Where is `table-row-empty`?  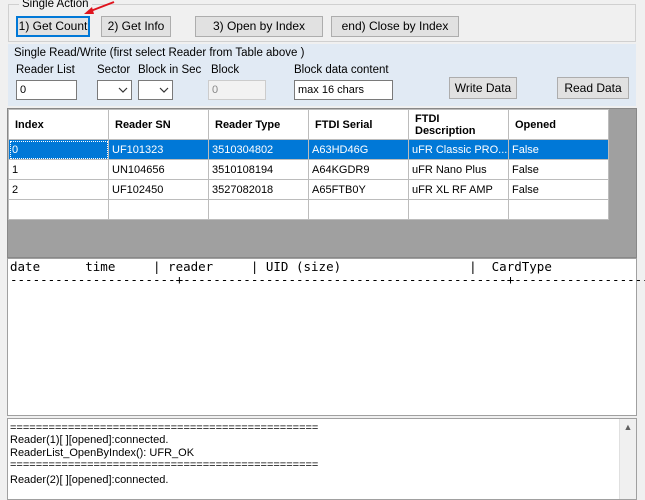 table-row-empty is located at coordinates (308, 209).